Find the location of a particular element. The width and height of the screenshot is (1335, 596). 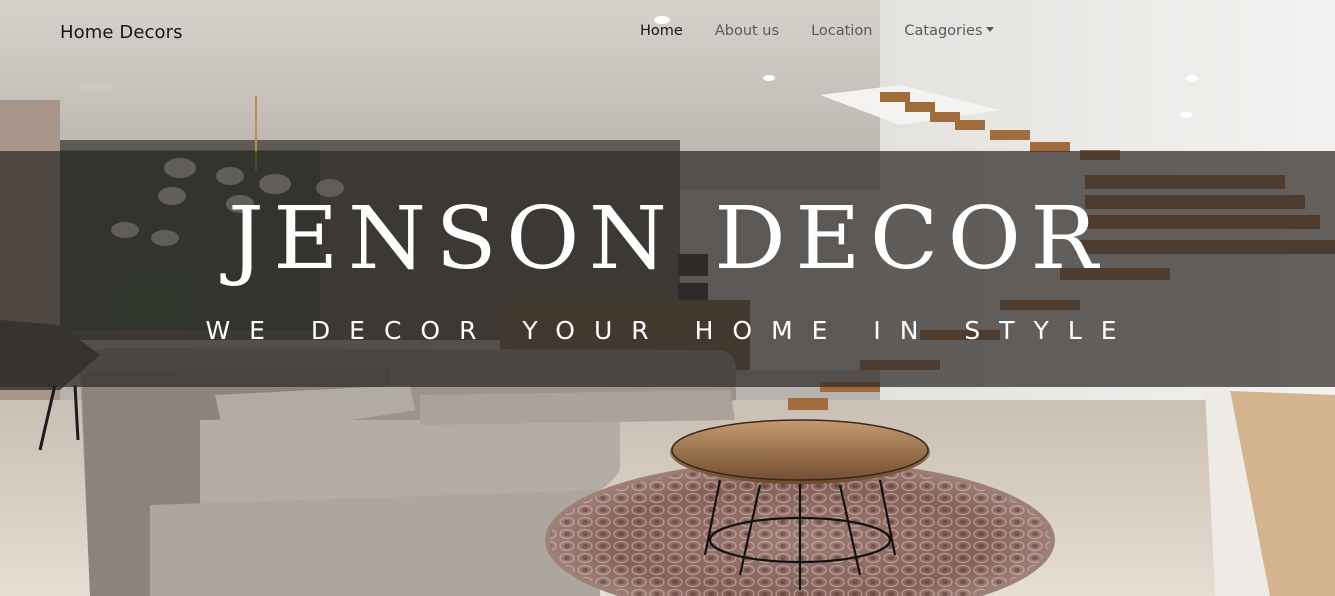

nav-links: Home About us Location Catagories is located at coordinates (812, 31).